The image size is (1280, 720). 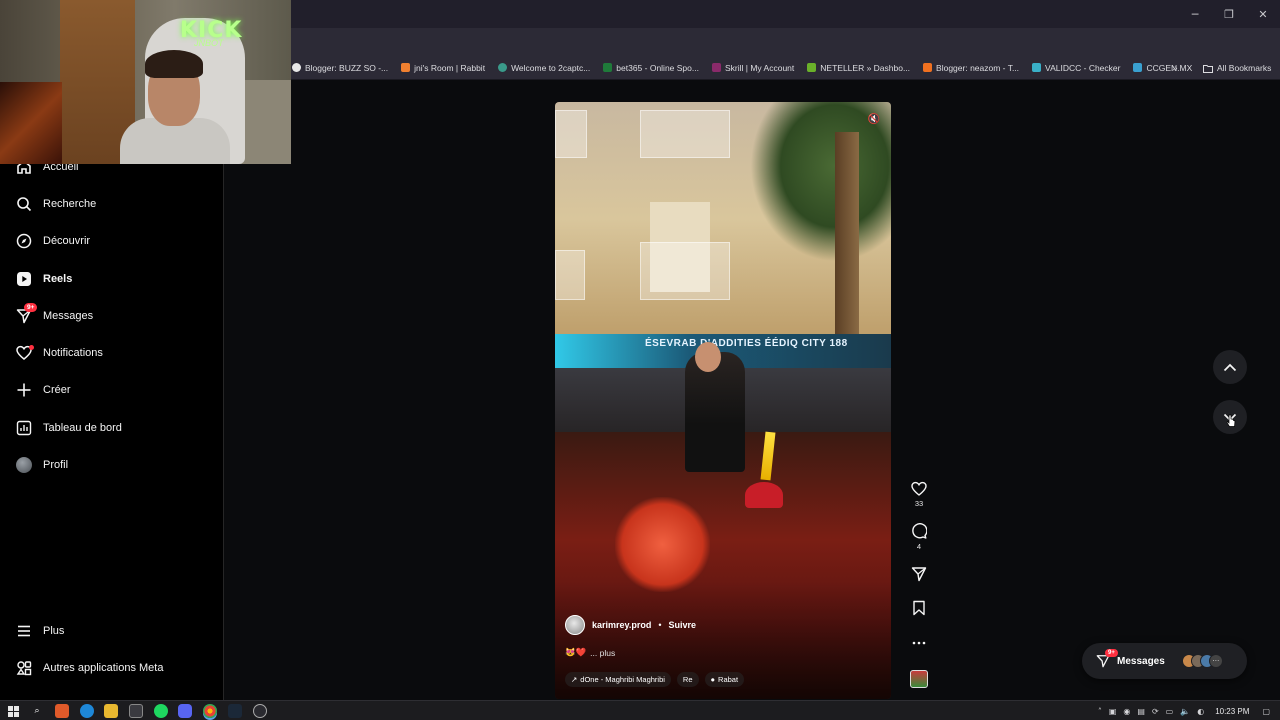 I want to click on comment-action: 4, so click(x=919, y=536).